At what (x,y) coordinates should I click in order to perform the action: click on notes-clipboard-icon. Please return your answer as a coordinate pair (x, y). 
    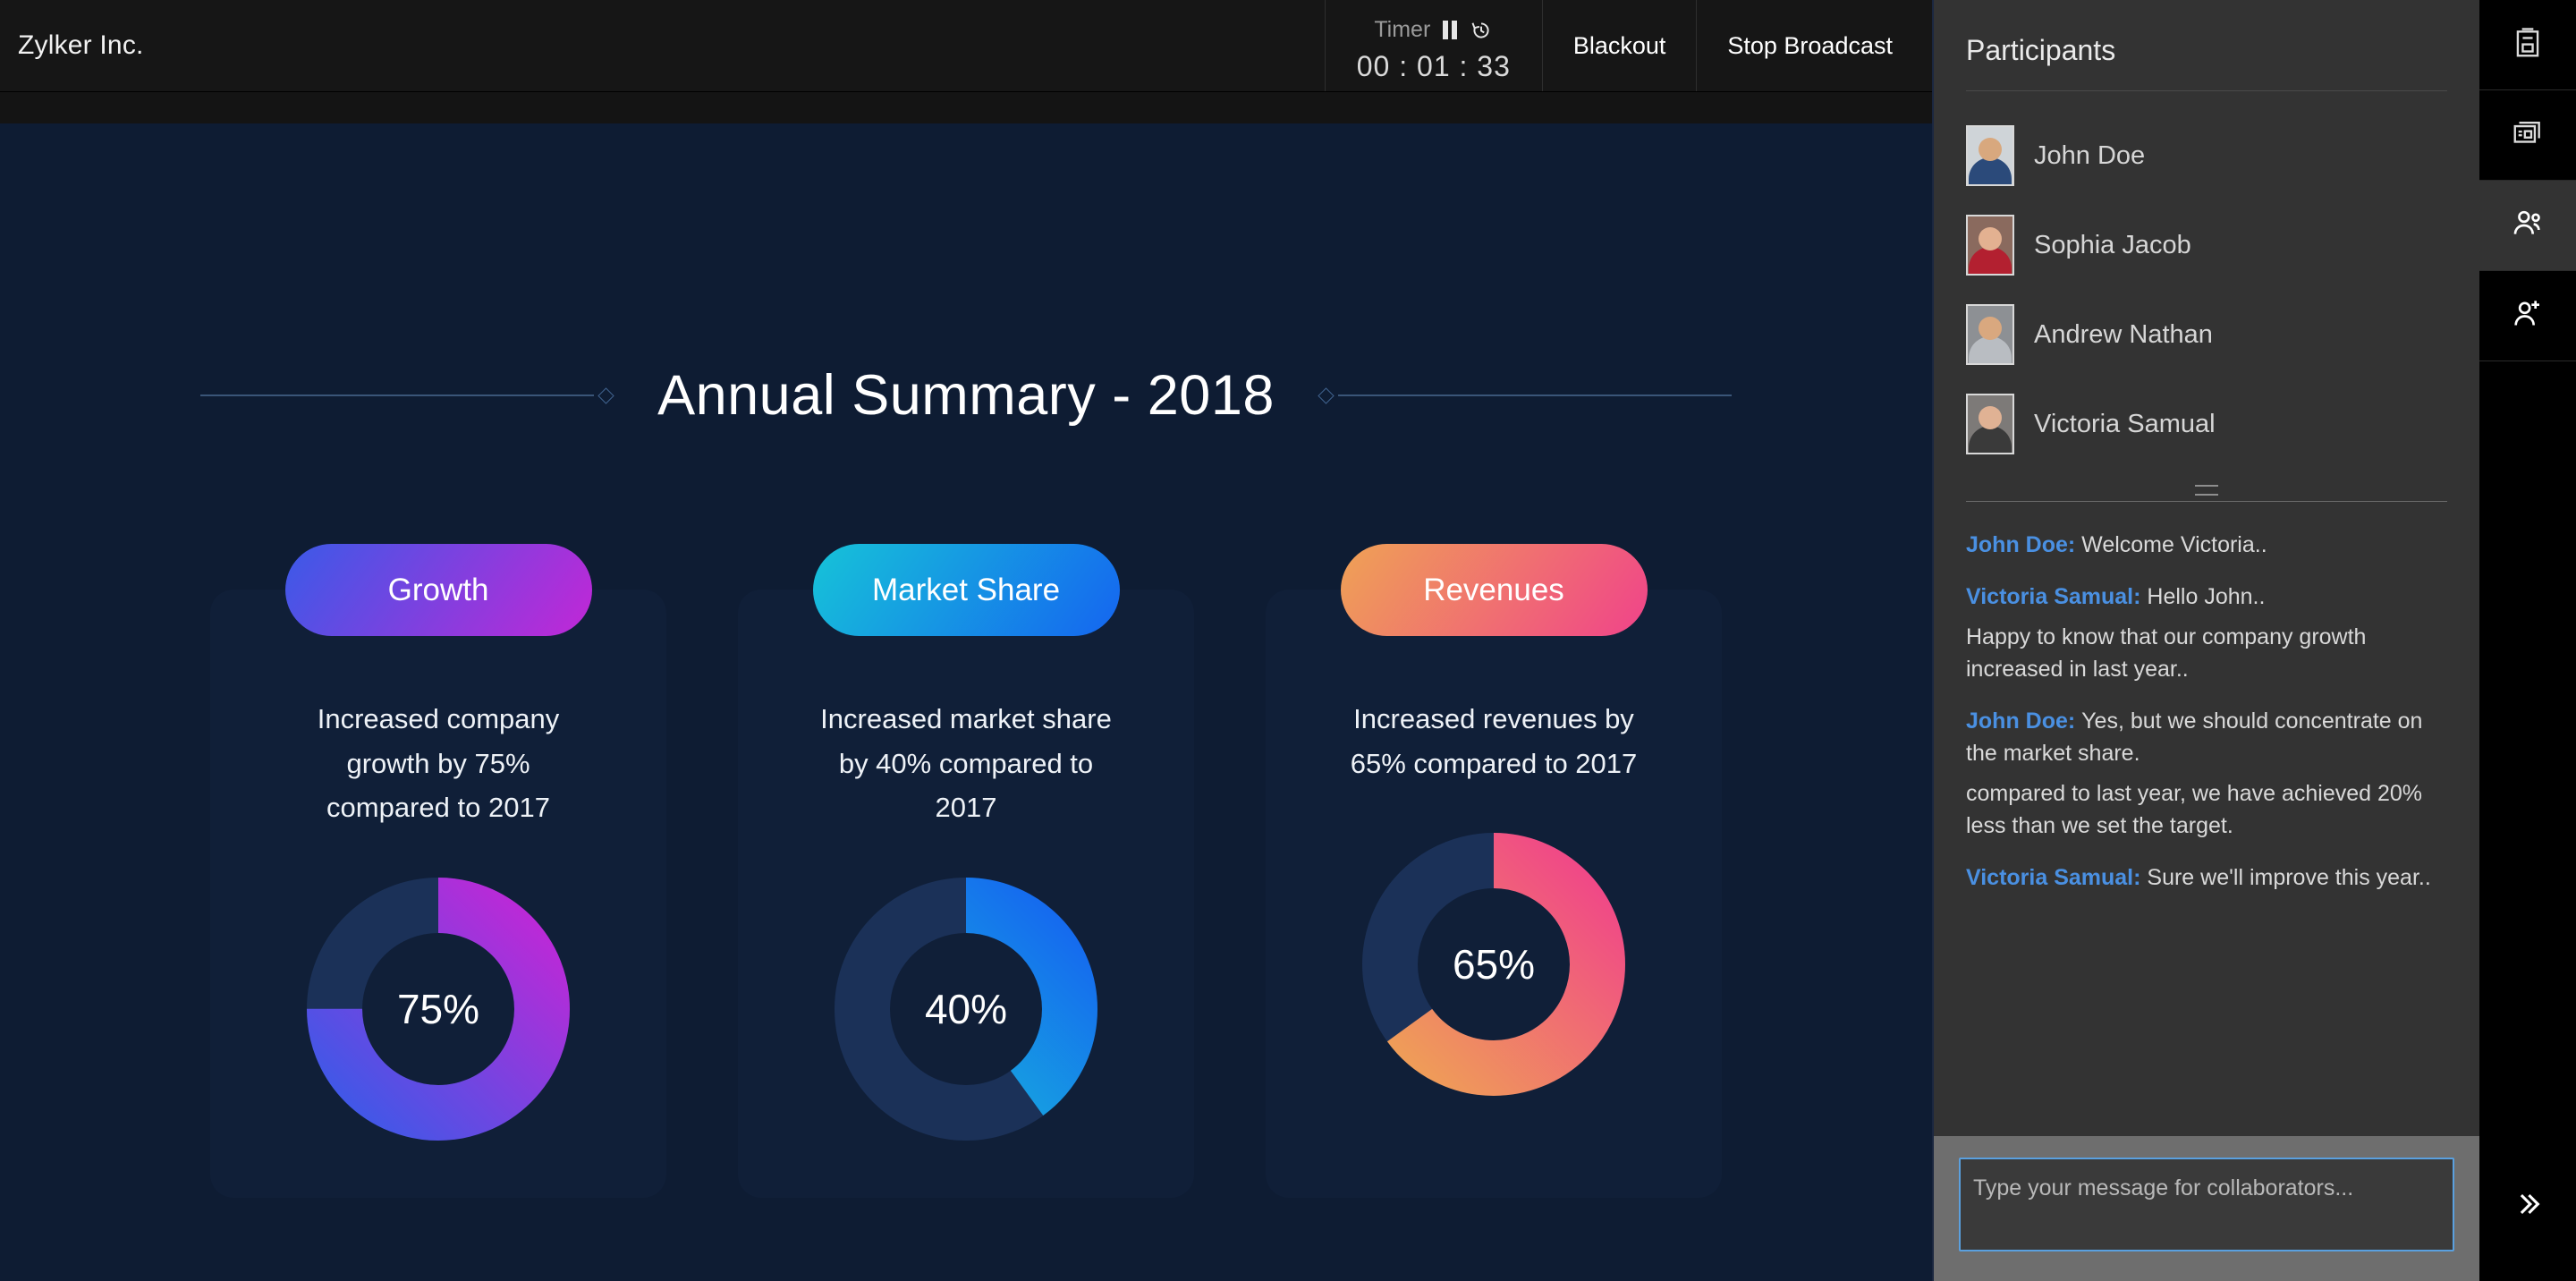
    Looking at the image, I should click on (2528, 45).